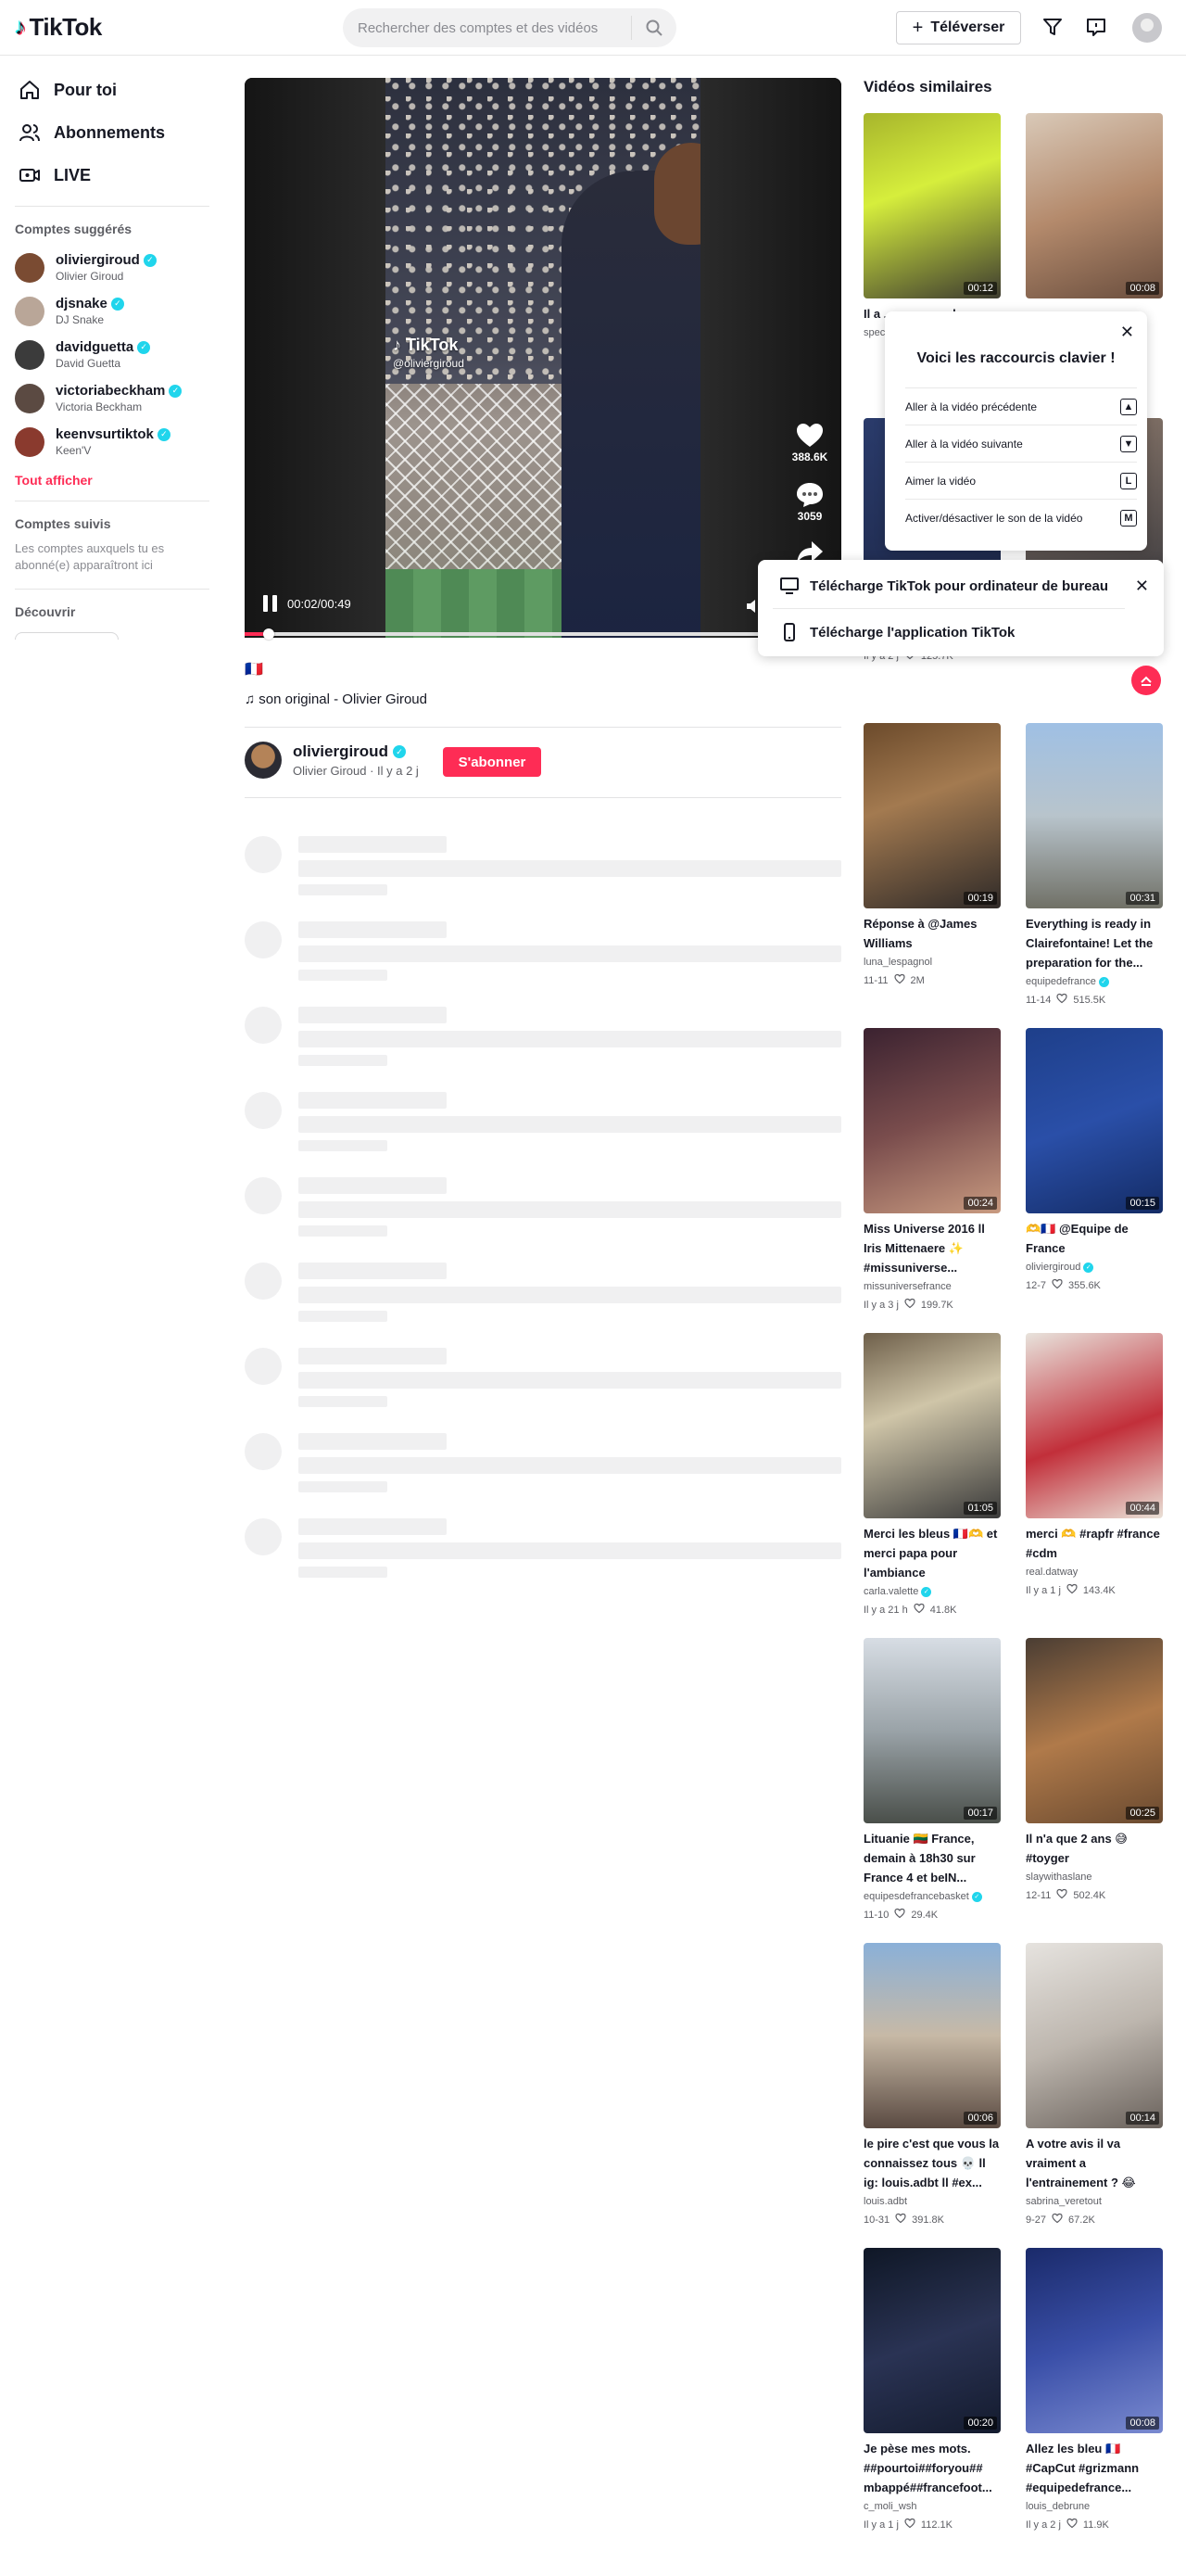 The width and height of the screenshot is (1186, 2576). I want to click on video-author-row: luna_lespagnol, so click(932, 963).